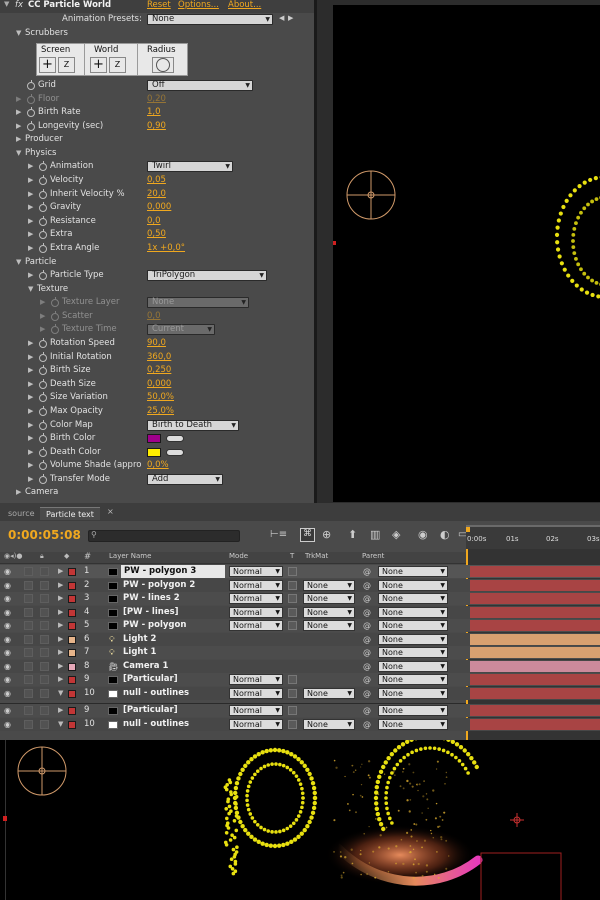  Describe the element at coordinates (156, 195) in the screenshot. I see `property-value: 20,0` at that location.